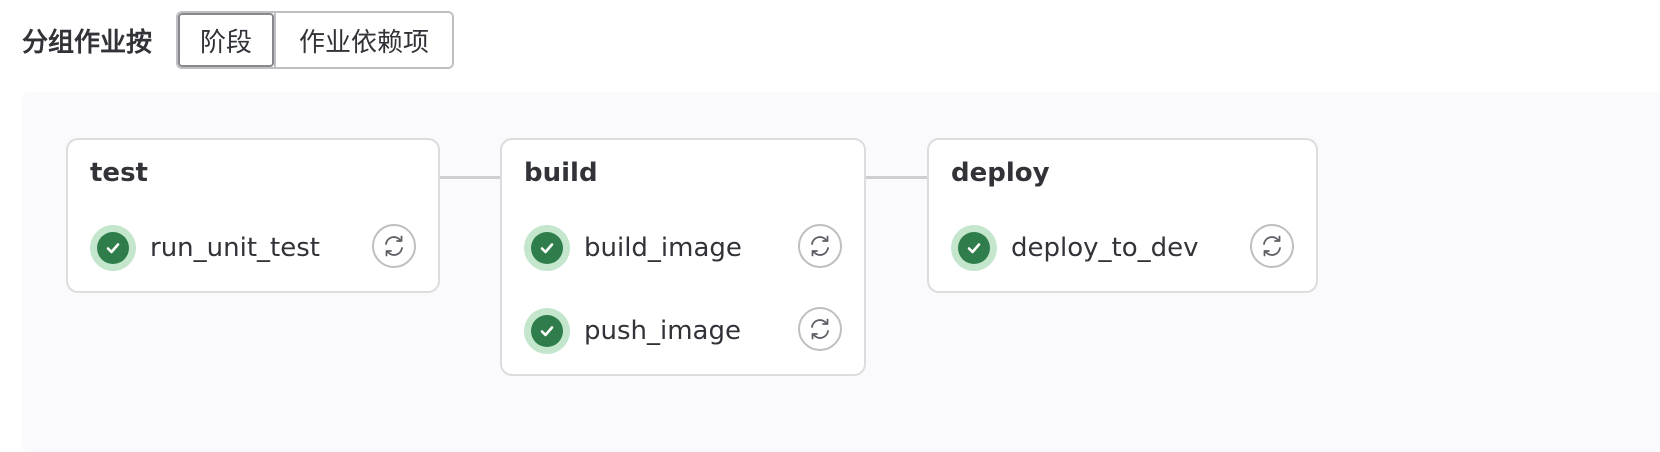 This screenshot has width=1660, height=452. I want to click on job-name: build_image, so click(663, 248).